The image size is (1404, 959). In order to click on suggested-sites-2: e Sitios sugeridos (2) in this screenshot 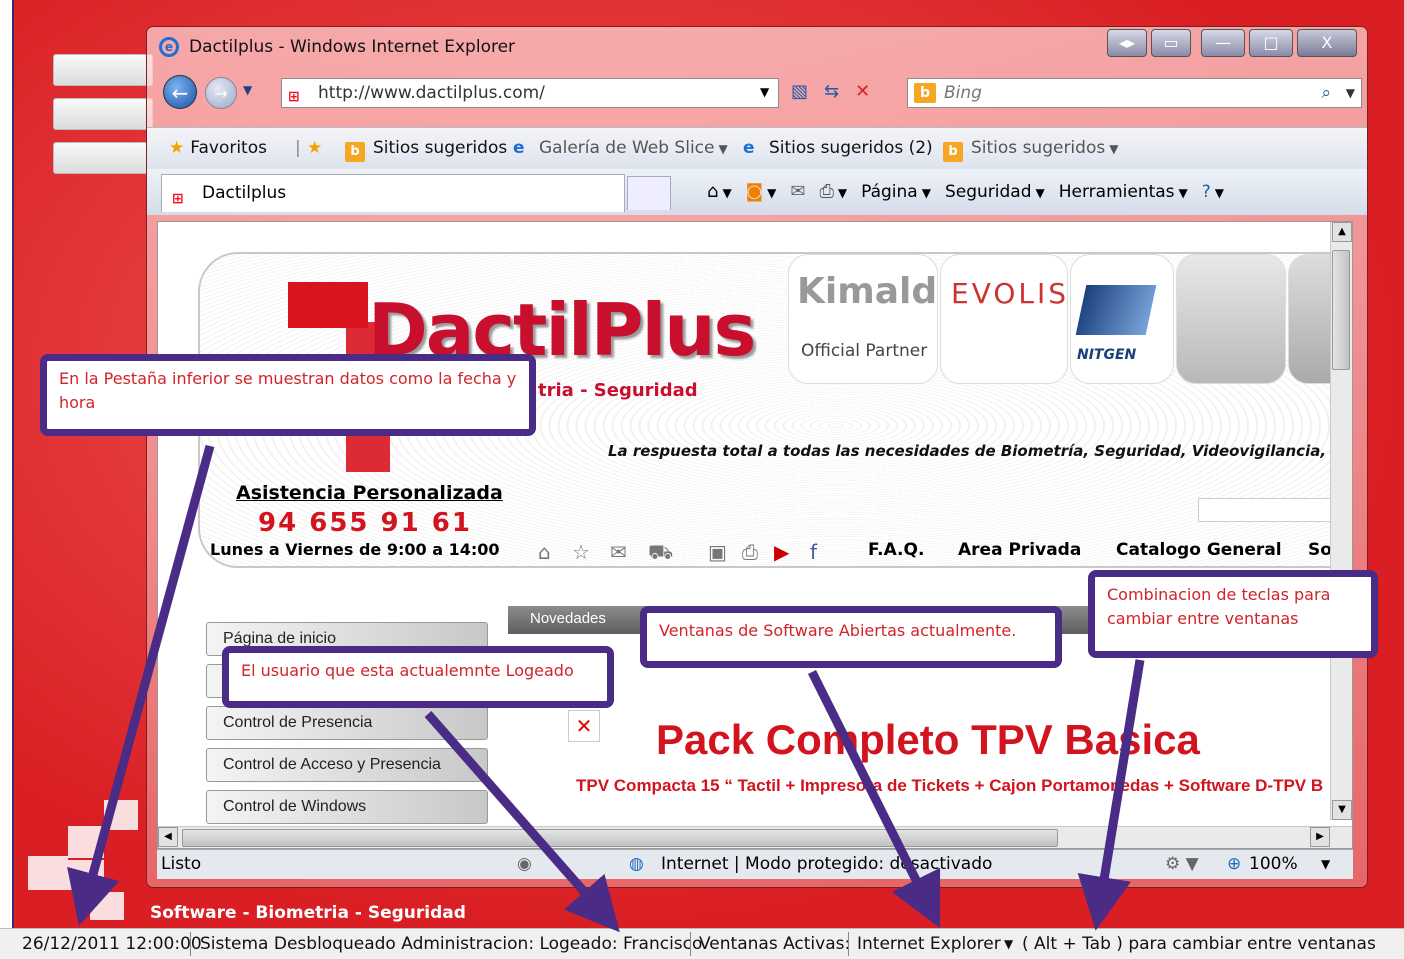, I will do `click(838, 148)`.